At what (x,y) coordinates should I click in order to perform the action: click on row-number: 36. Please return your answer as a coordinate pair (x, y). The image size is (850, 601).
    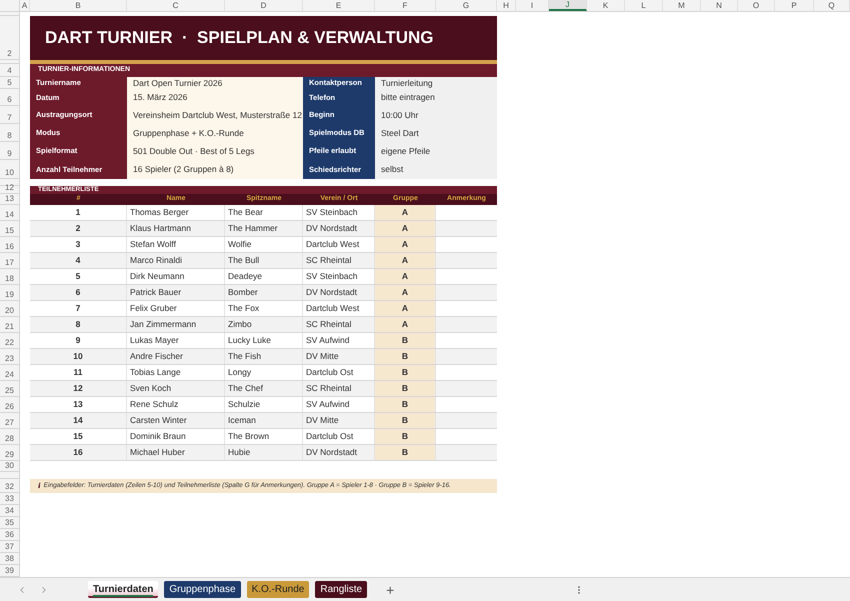
    Looking at the image, I should click on (9, 535).